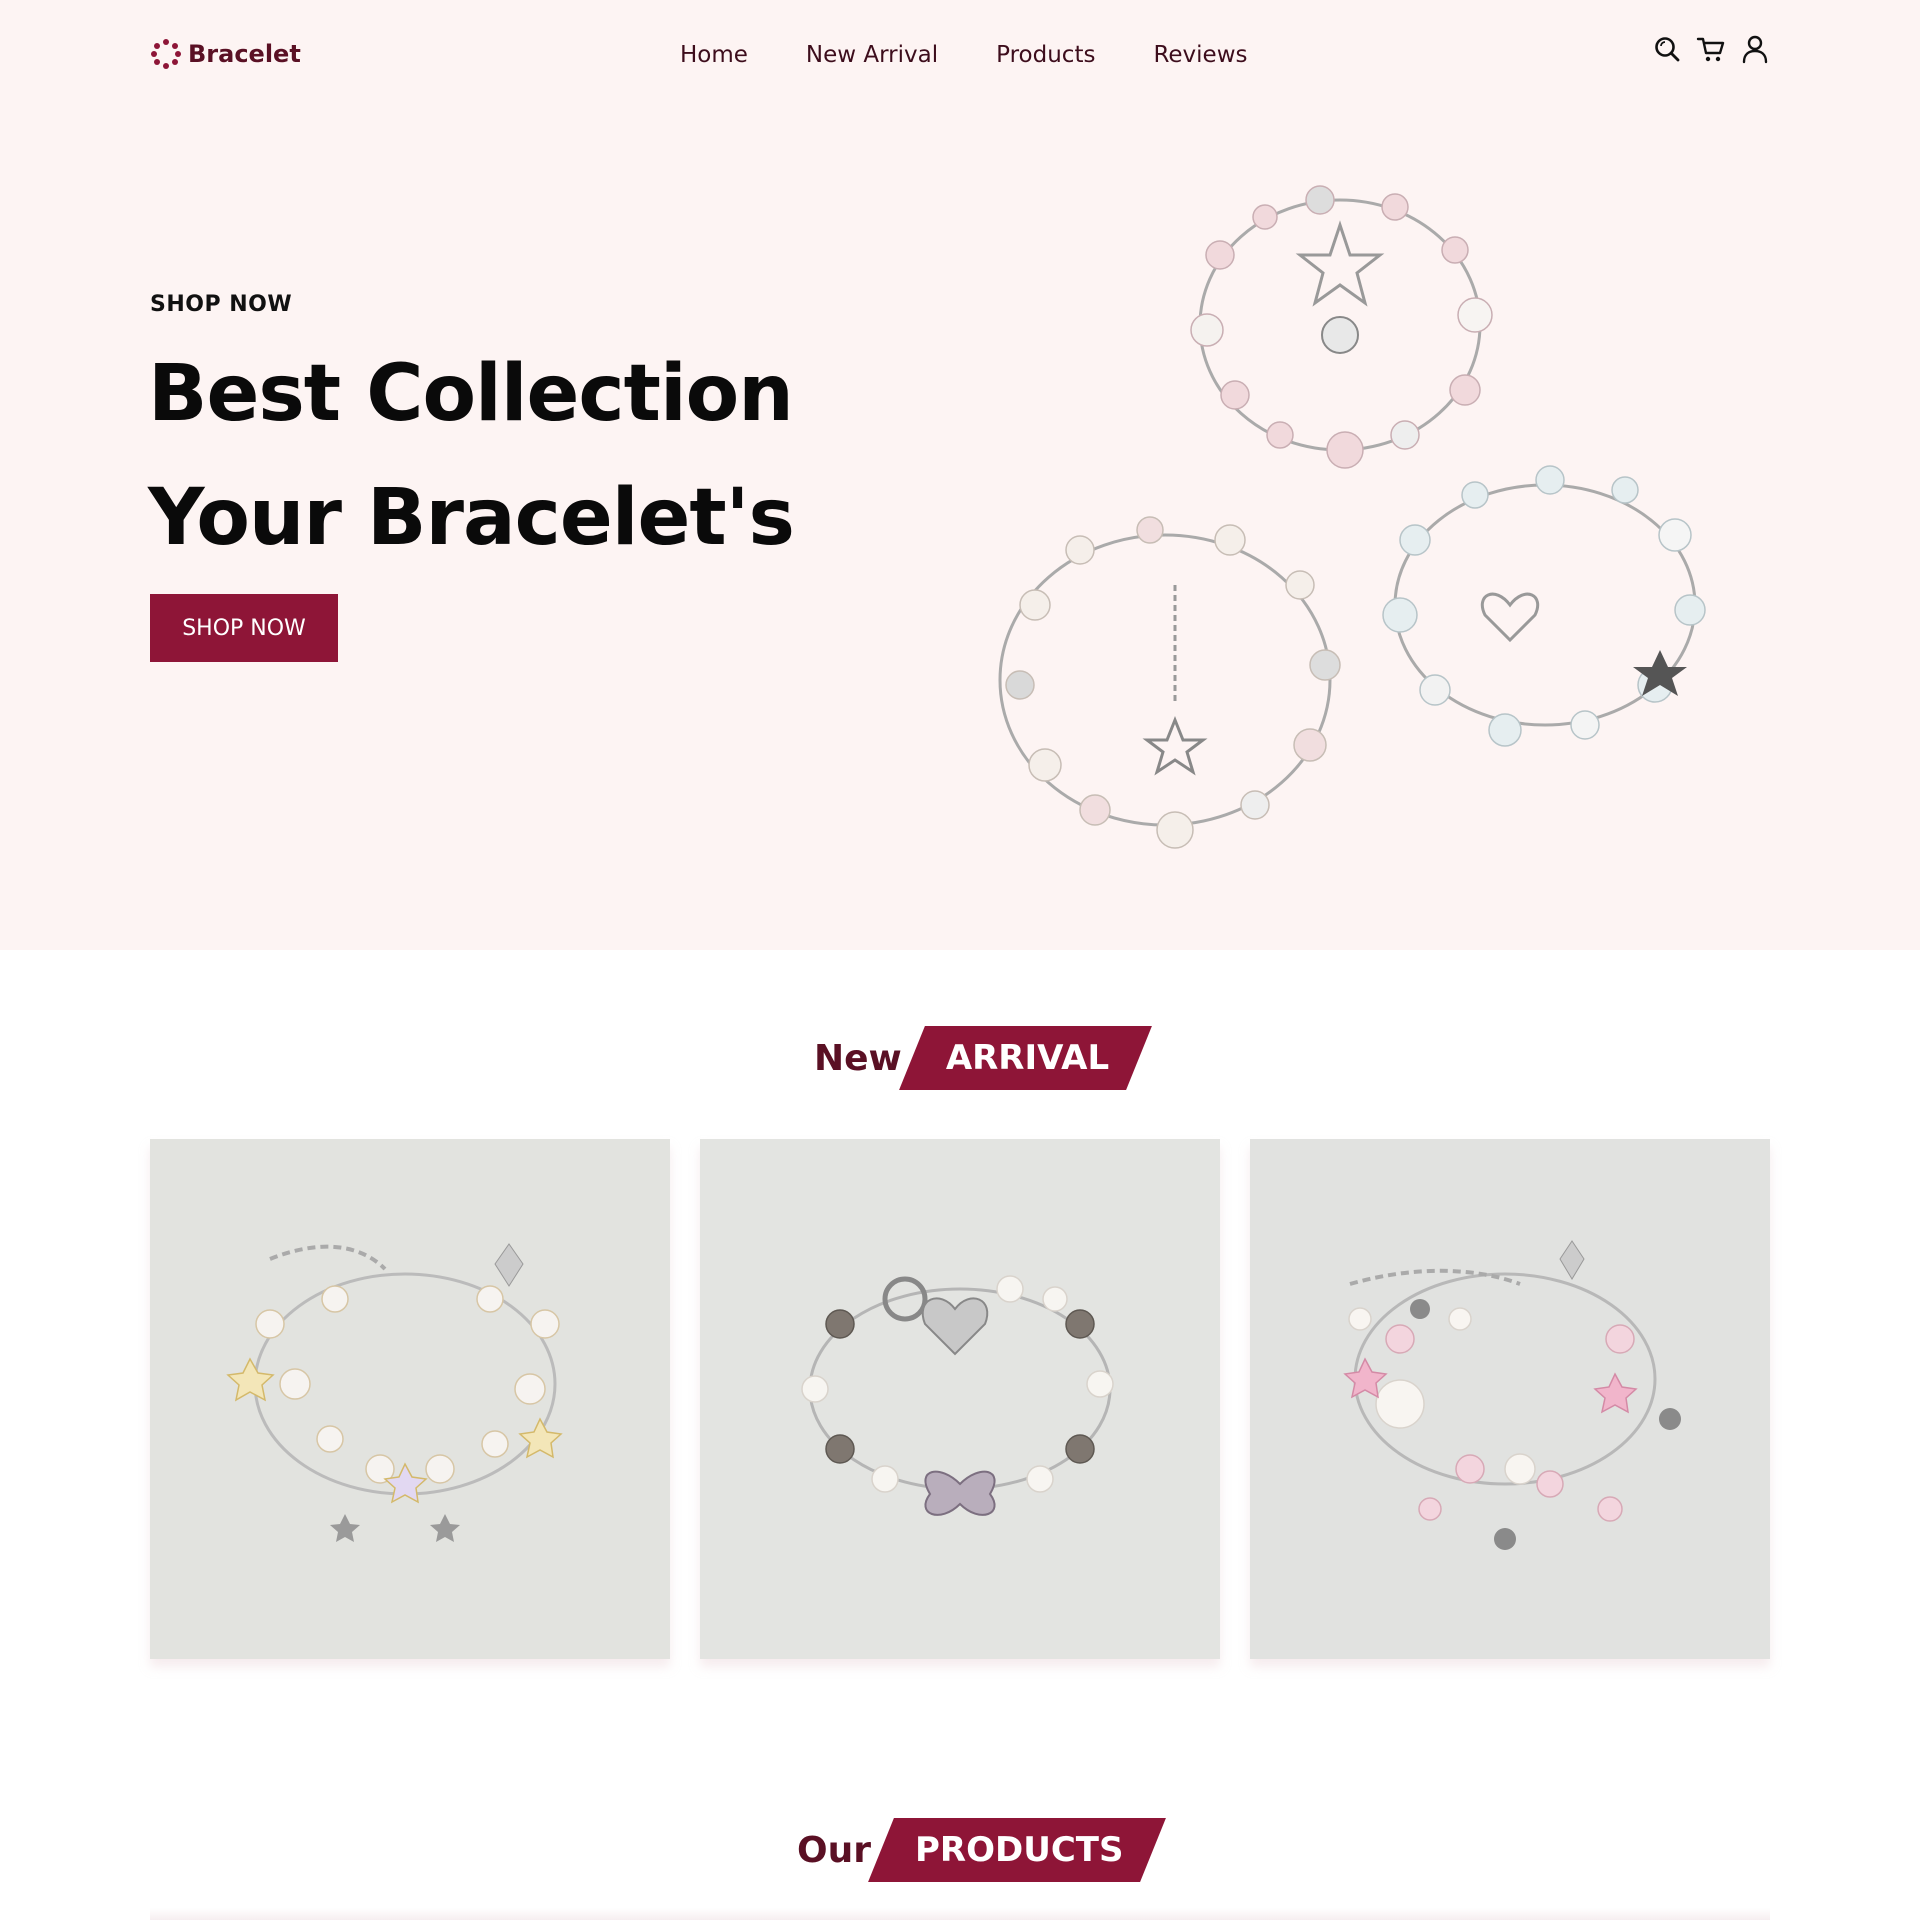 This screenshot has height=1920, width=1920. I want to click on new-arrival-heading: New ARRIVAL, so click(976, 1058).